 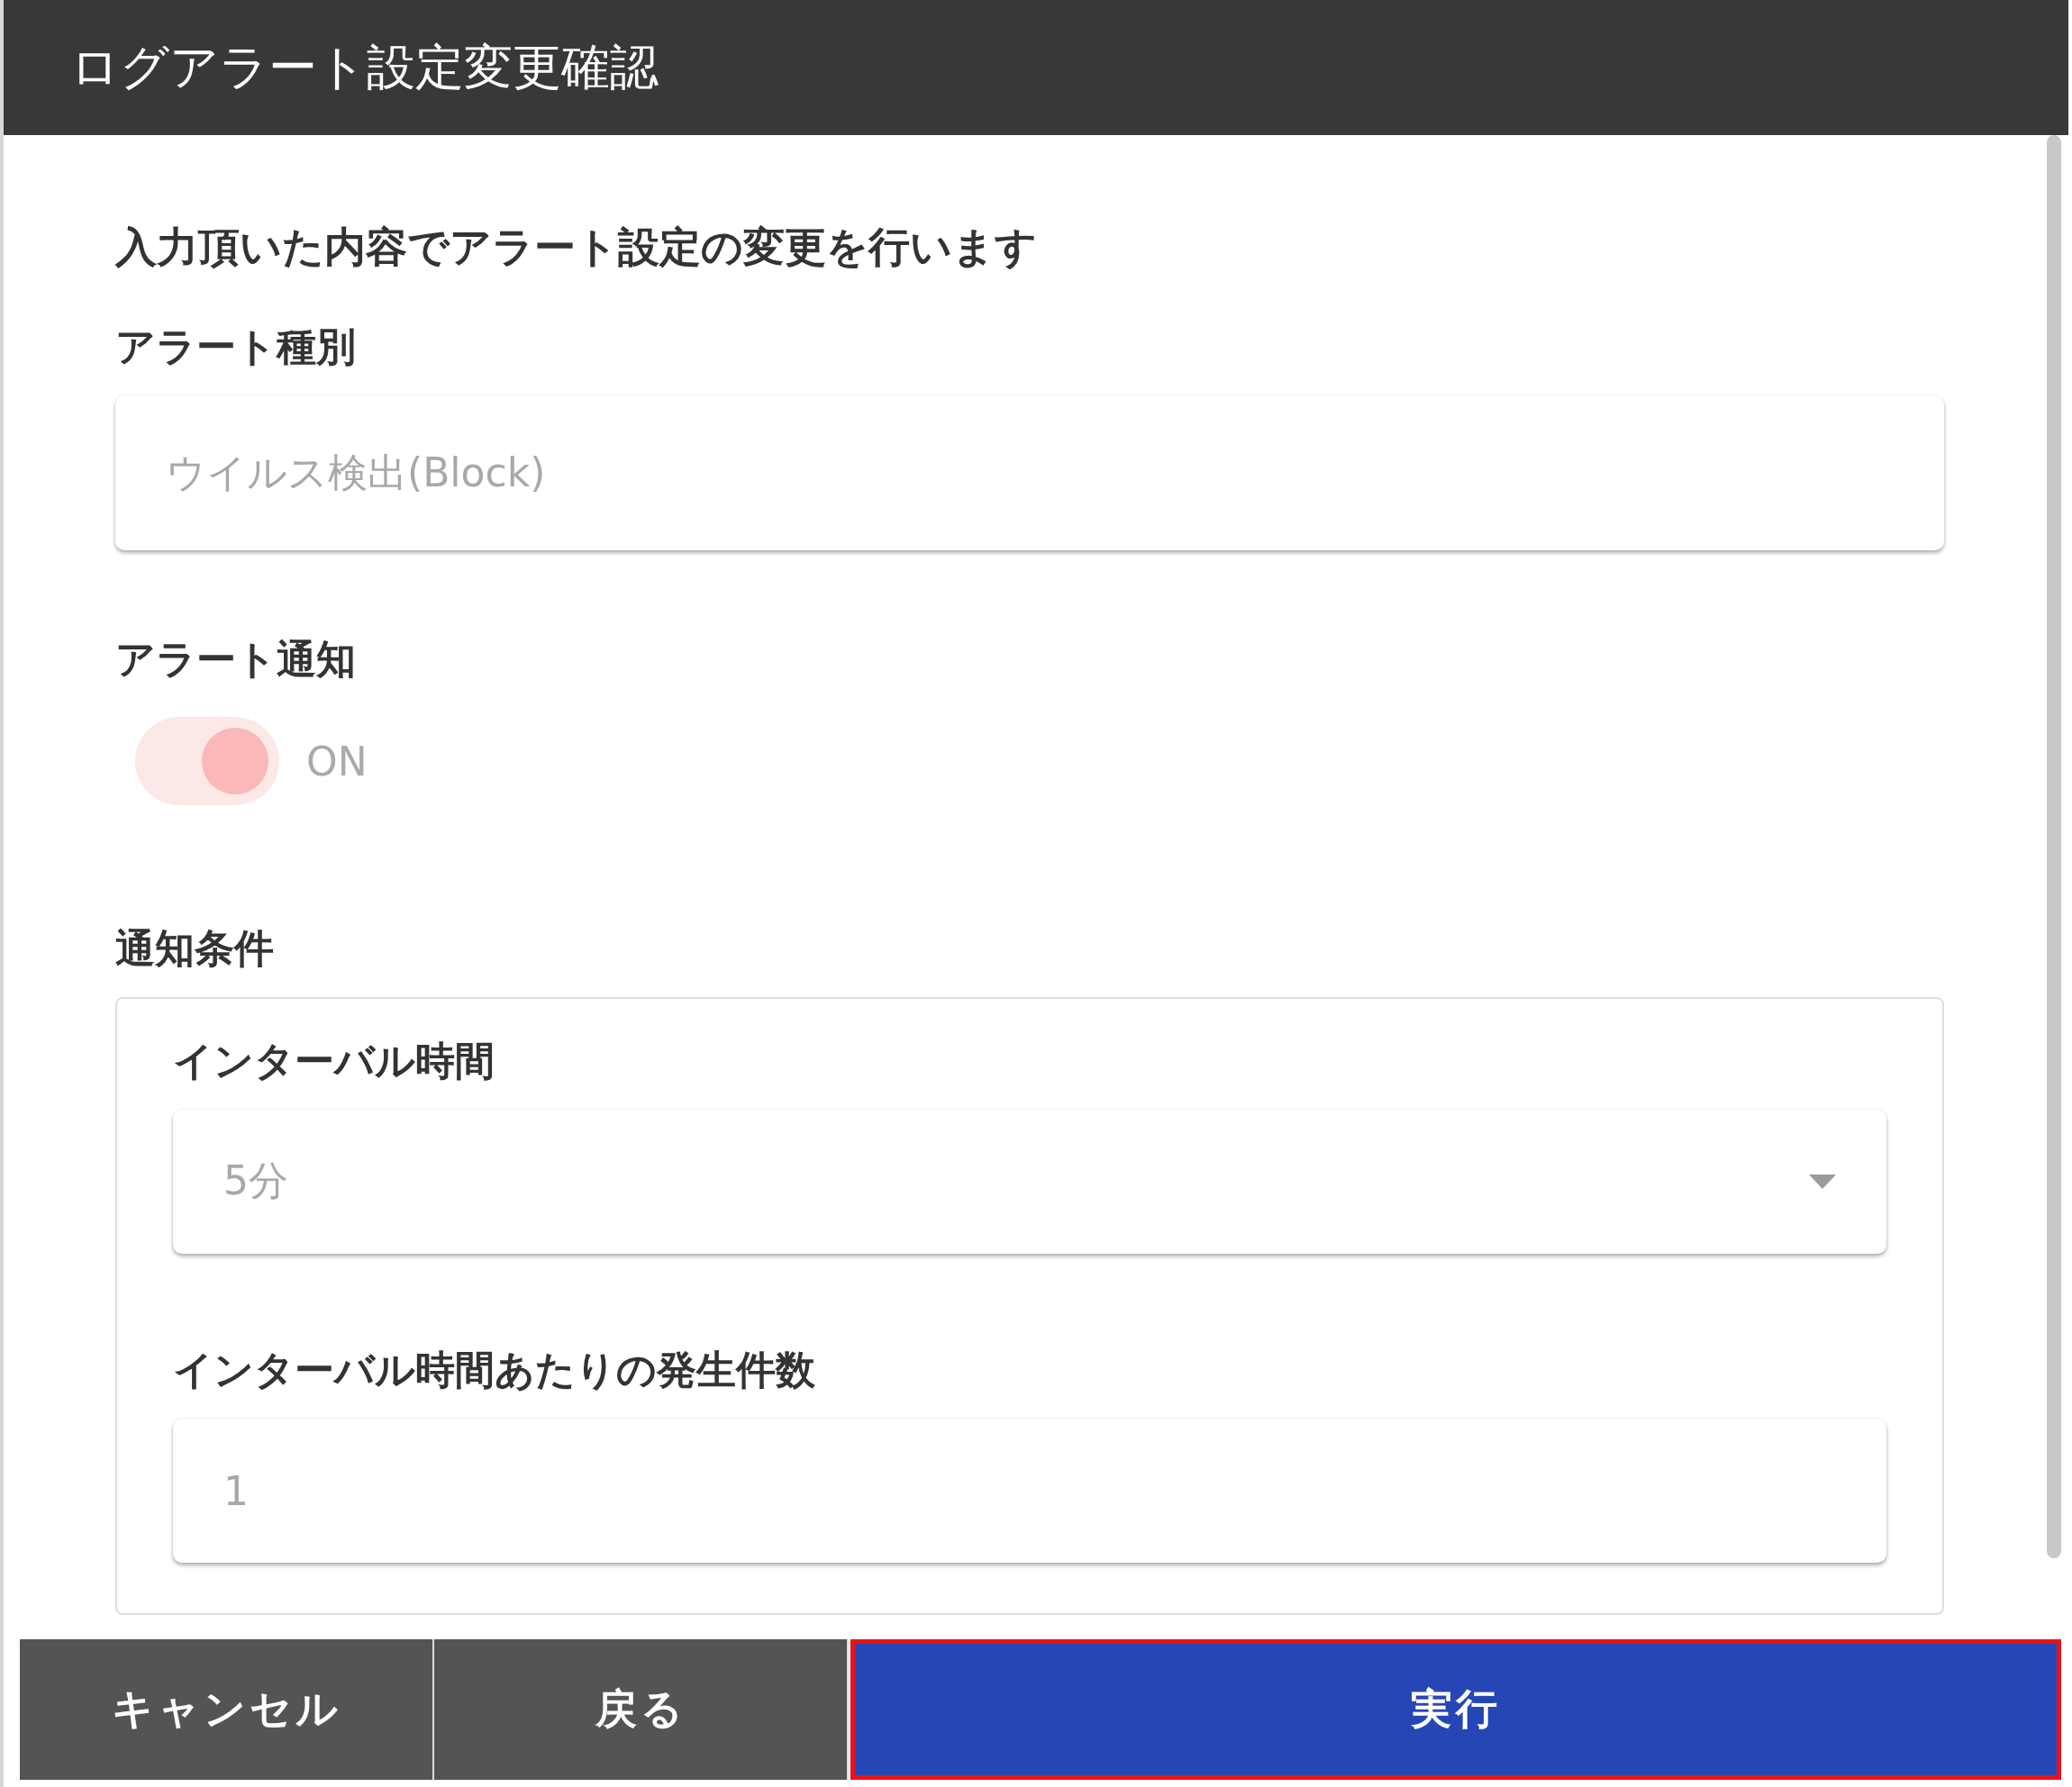 I want to click on message-text: 入力頂いた内容でアラート設定の変更を行います, so click(x=576, y=247).